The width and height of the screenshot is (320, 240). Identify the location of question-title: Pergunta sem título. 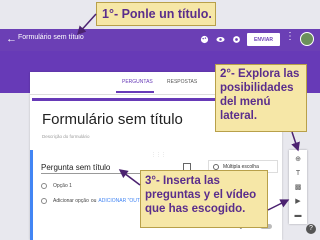
(75, 167).